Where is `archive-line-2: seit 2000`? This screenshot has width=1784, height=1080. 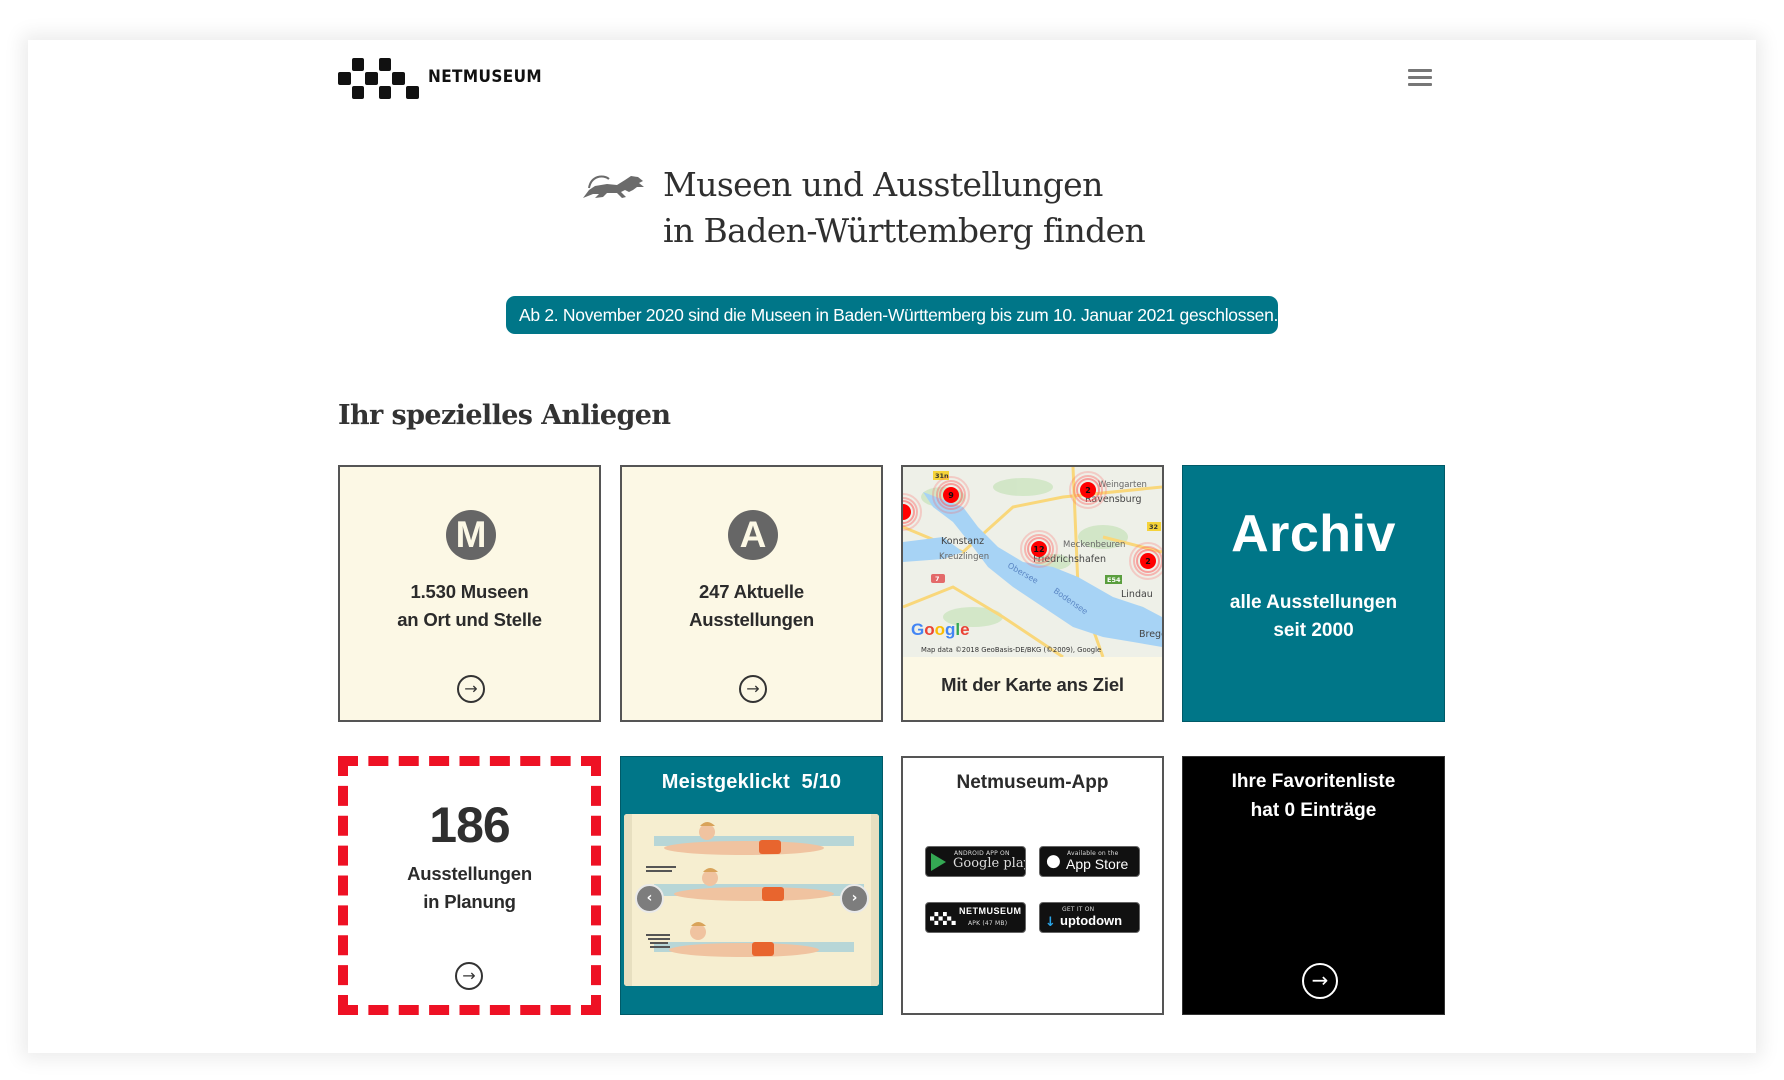
archive-line-2: seit 2000 is located at coordinates (1313, 630).